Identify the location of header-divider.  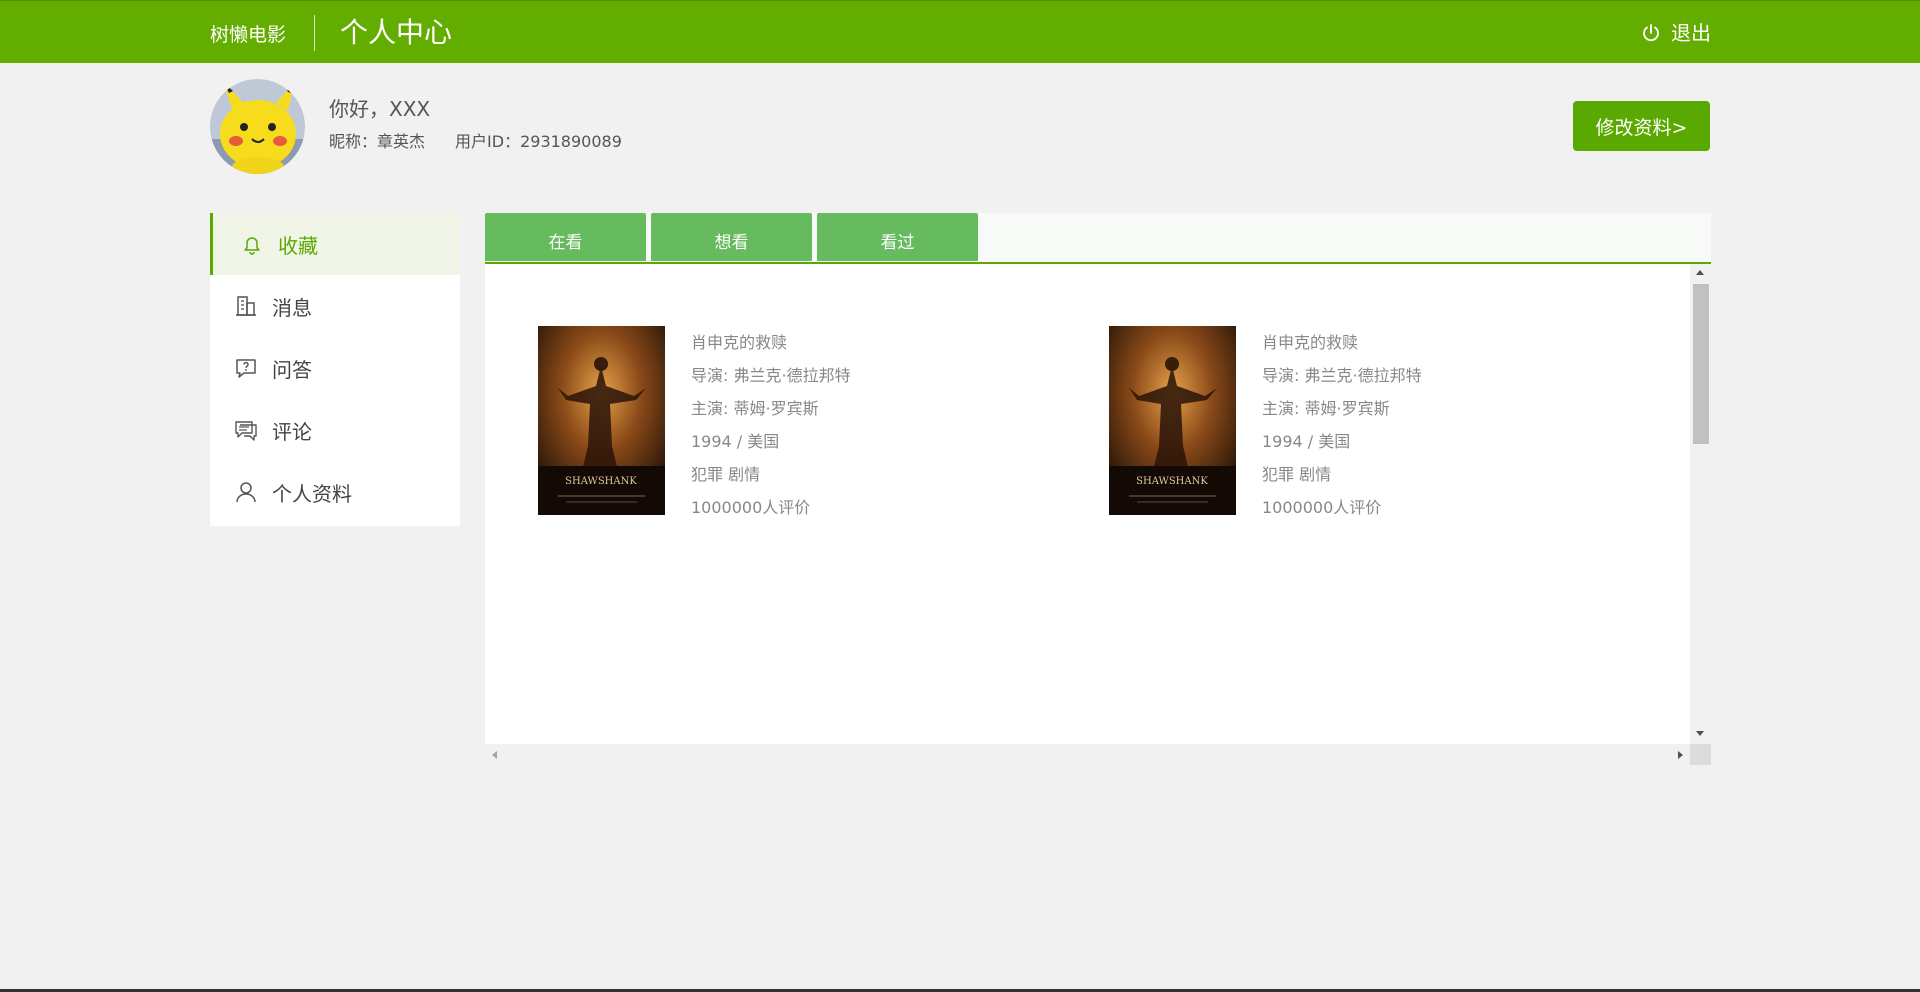
(314, 33).